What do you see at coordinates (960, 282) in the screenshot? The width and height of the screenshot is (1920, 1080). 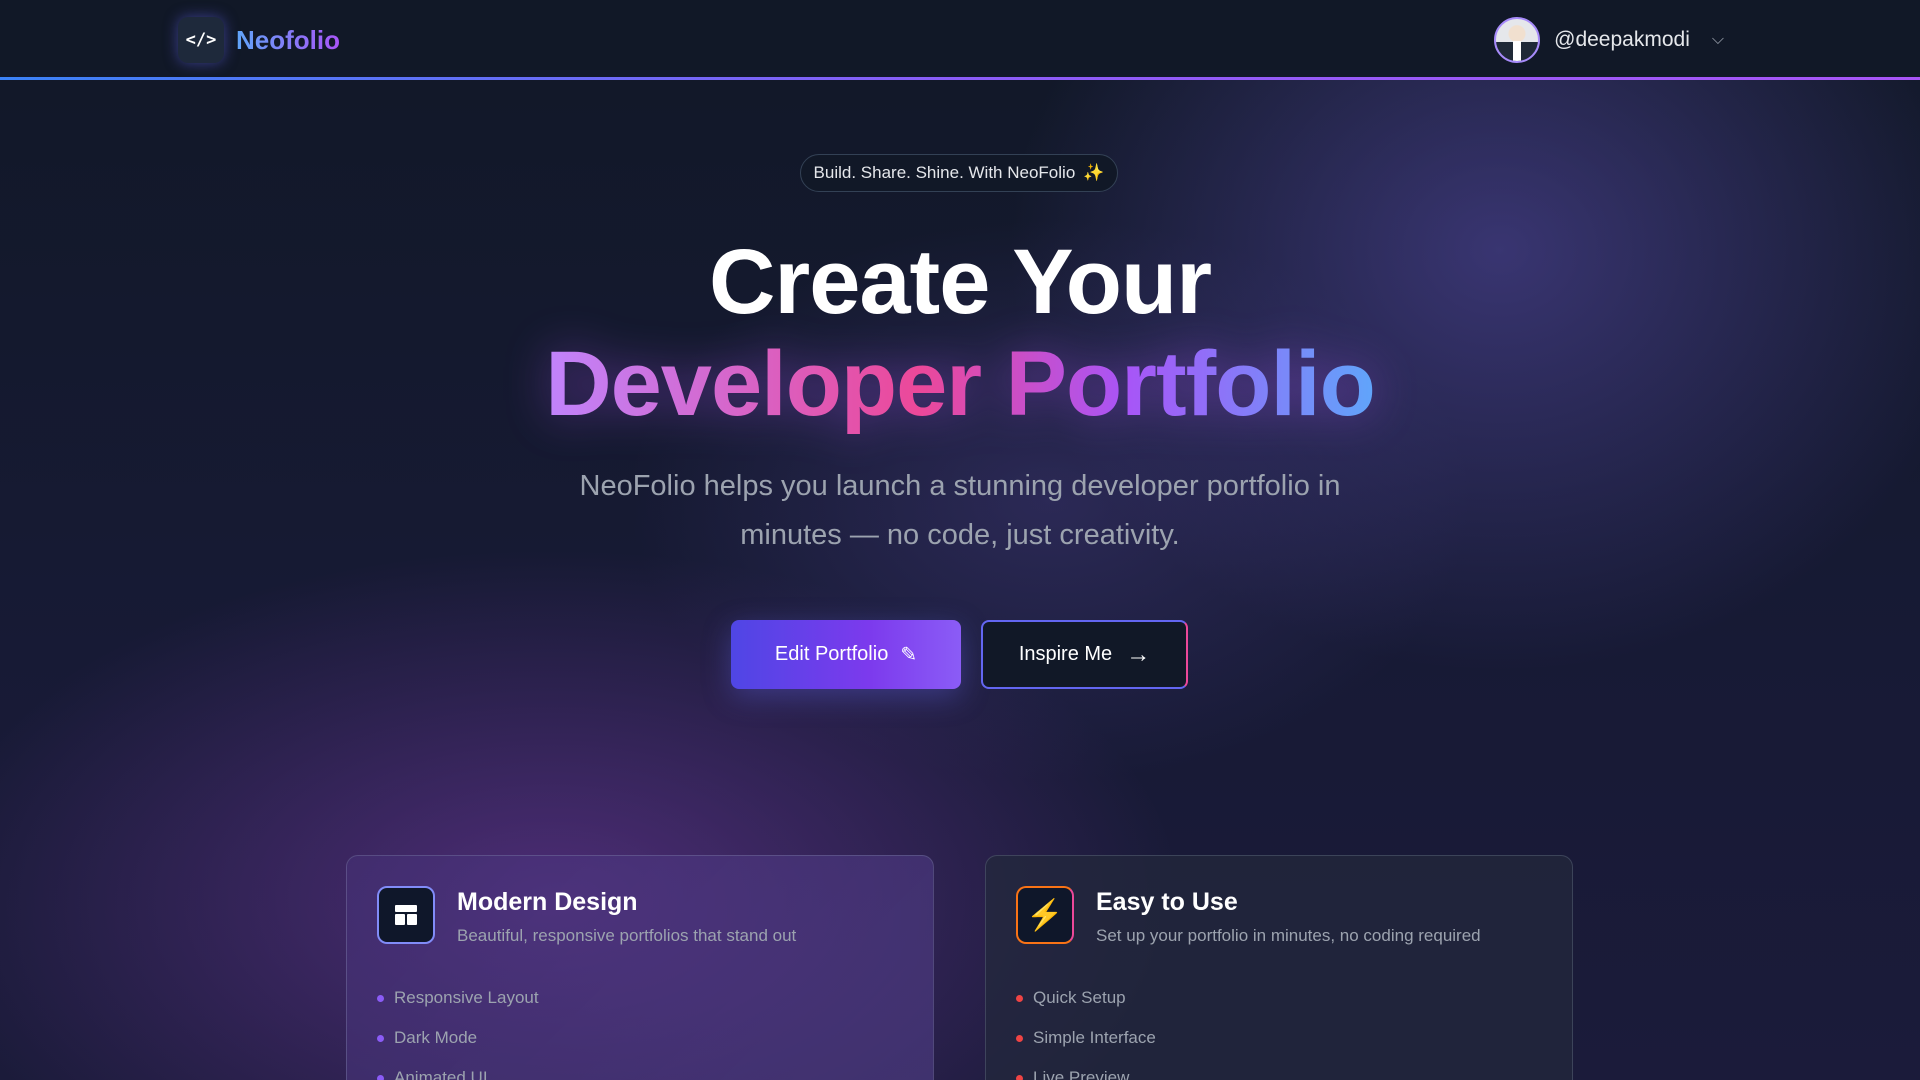 I see `headline-line-1: Create Your` at bounding box center [960, 282].